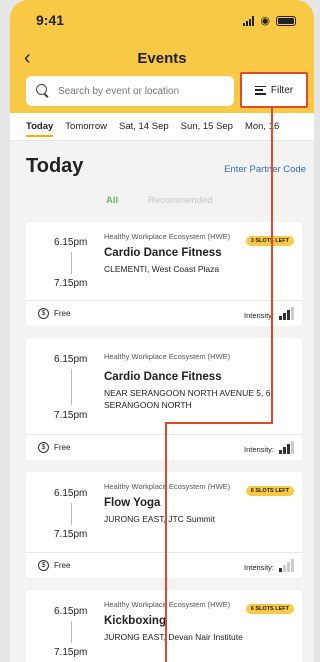 The width and height of the screenshot is (320, 662). I want to click on tab-mon: Mon, 16, so click(262, 126).